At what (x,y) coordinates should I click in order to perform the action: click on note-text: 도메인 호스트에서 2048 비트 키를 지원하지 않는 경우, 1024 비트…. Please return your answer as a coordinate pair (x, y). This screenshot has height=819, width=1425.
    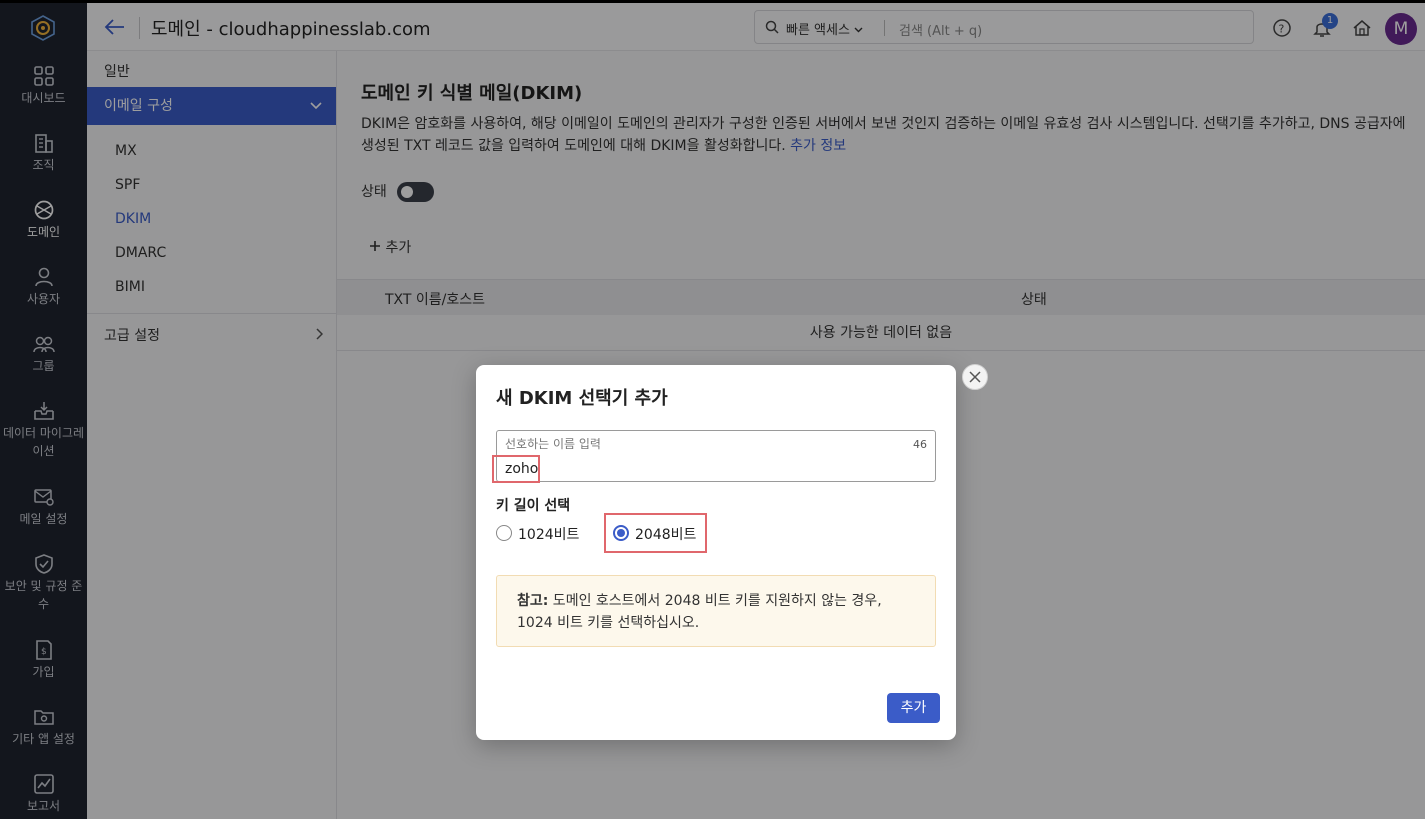
    Looking at the image, I should click on (699, 612).